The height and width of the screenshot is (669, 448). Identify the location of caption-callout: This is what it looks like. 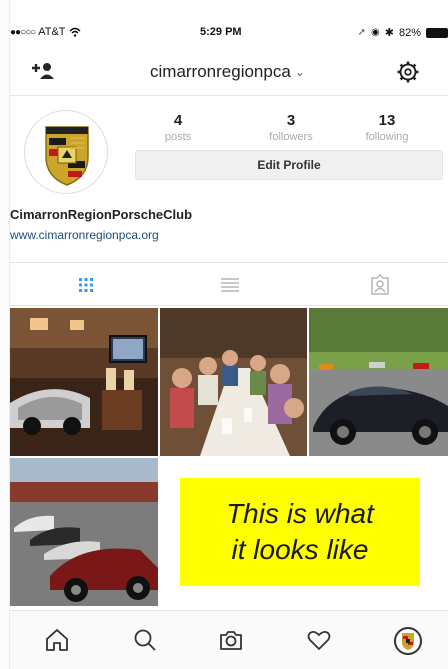
(300, 532).